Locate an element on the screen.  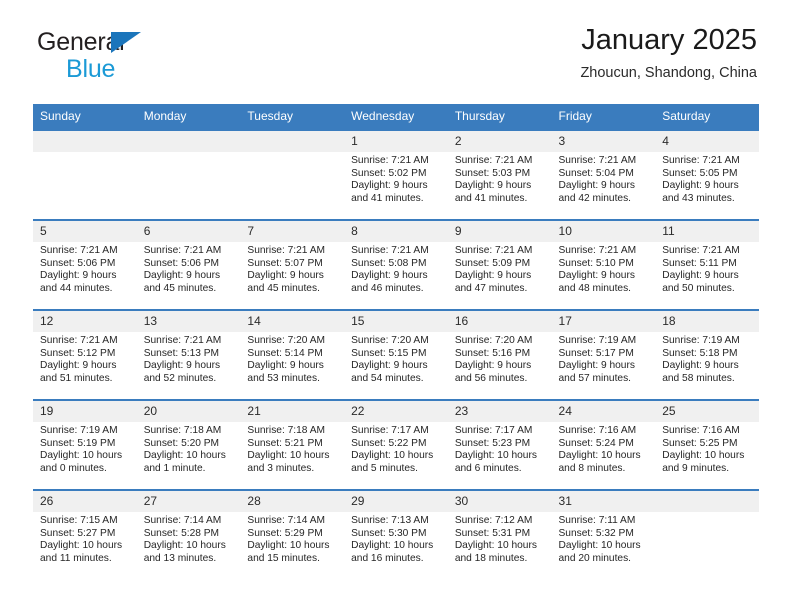
day-number: 25 is located at coordinates (707, 411).